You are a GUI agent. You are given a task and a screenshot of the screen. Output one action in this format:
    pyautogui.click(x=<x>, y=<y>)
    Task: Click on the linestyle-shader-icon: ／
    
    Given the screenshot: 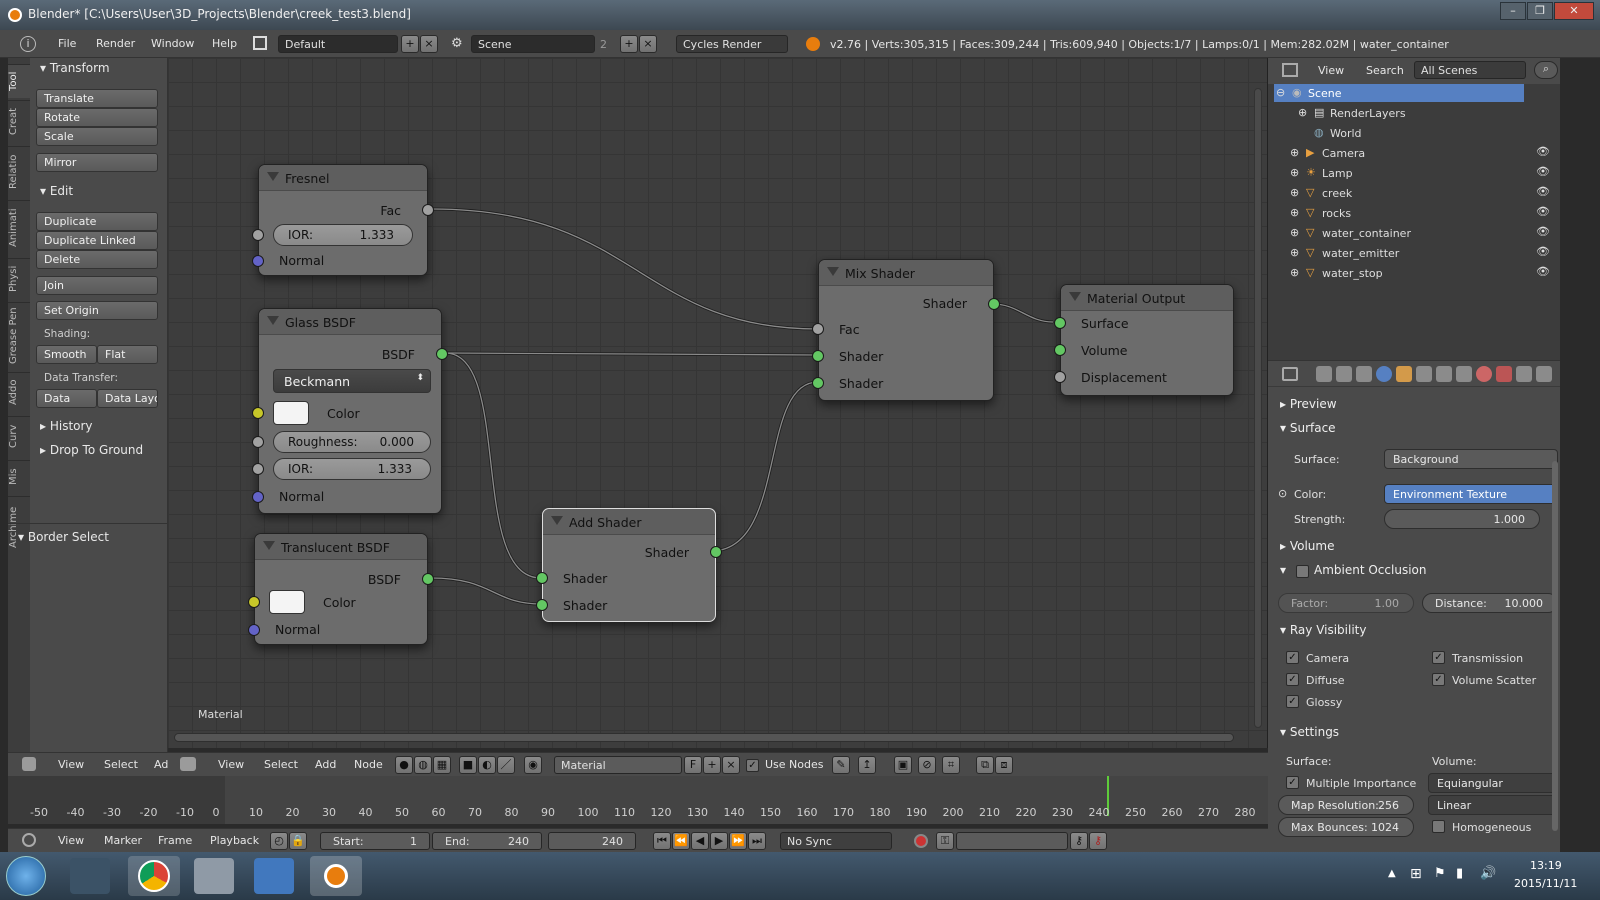 What is the action you would take?
    pyautogui.click(x=506, y=765)
    